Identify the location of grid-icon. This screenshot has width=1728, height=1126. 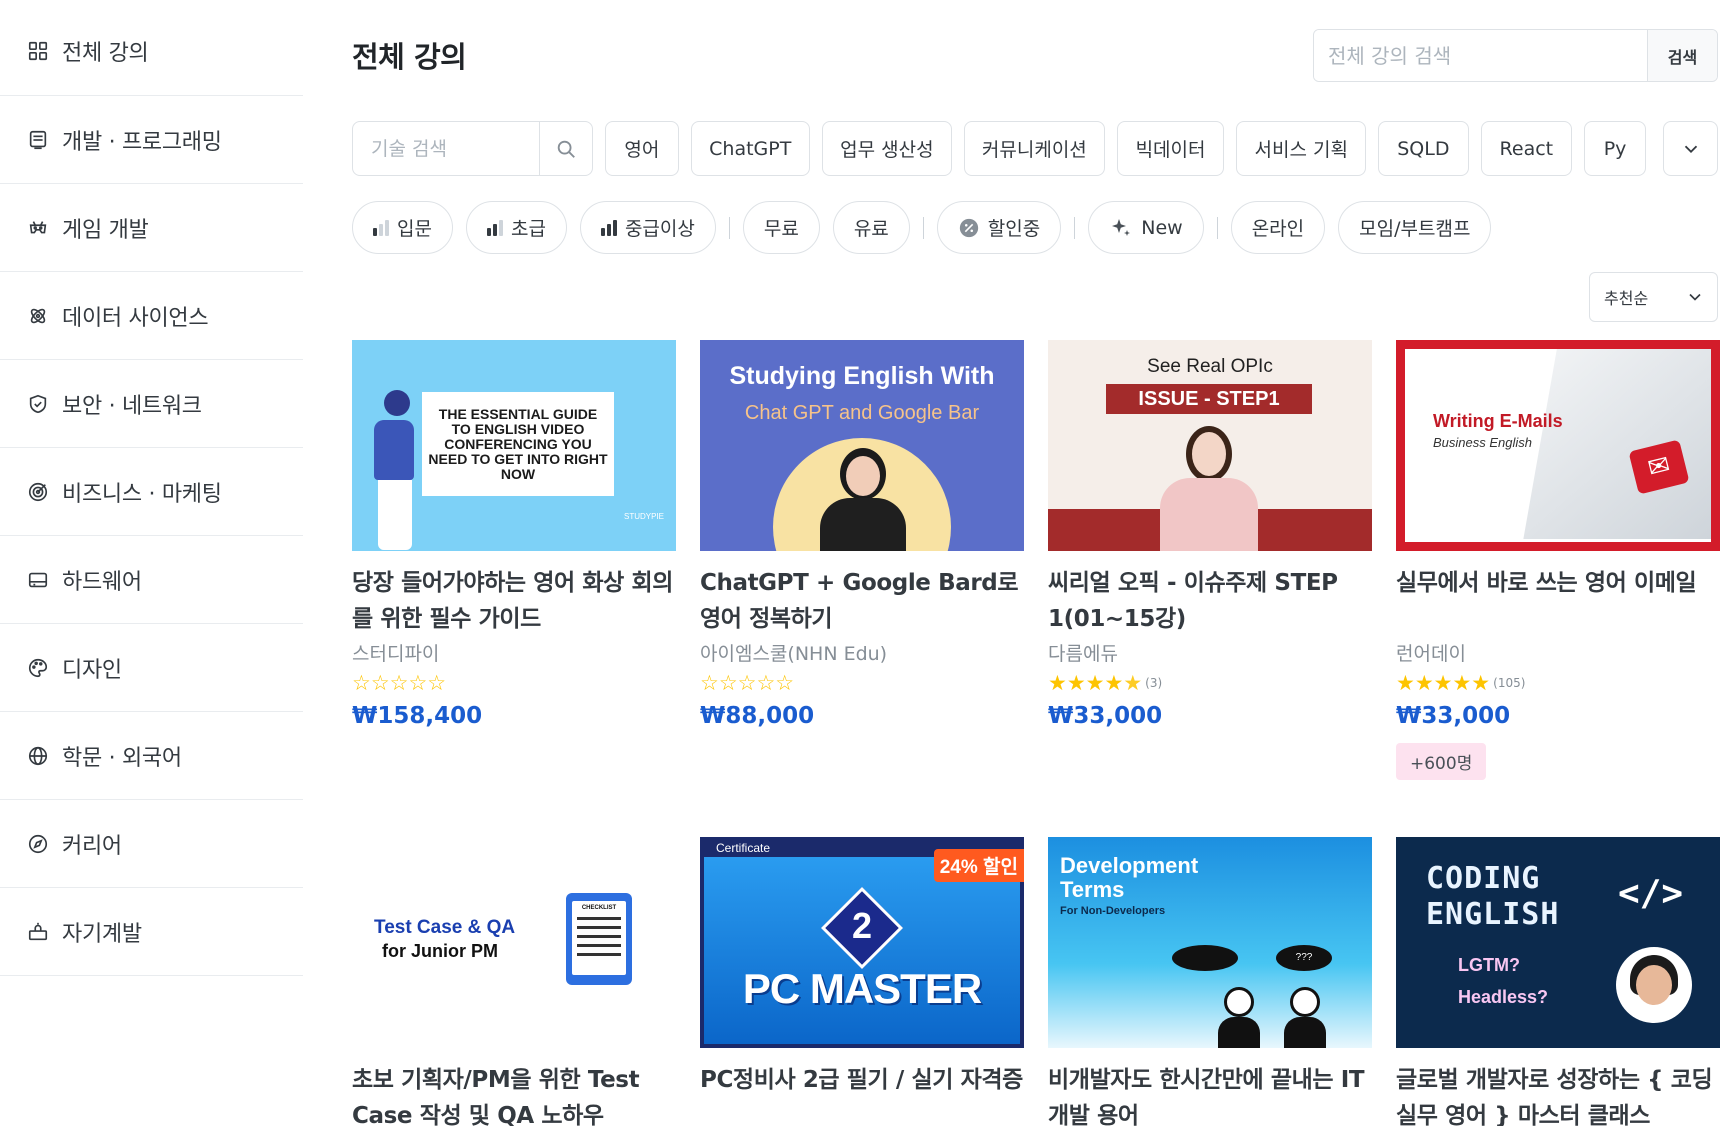
(38, 51).